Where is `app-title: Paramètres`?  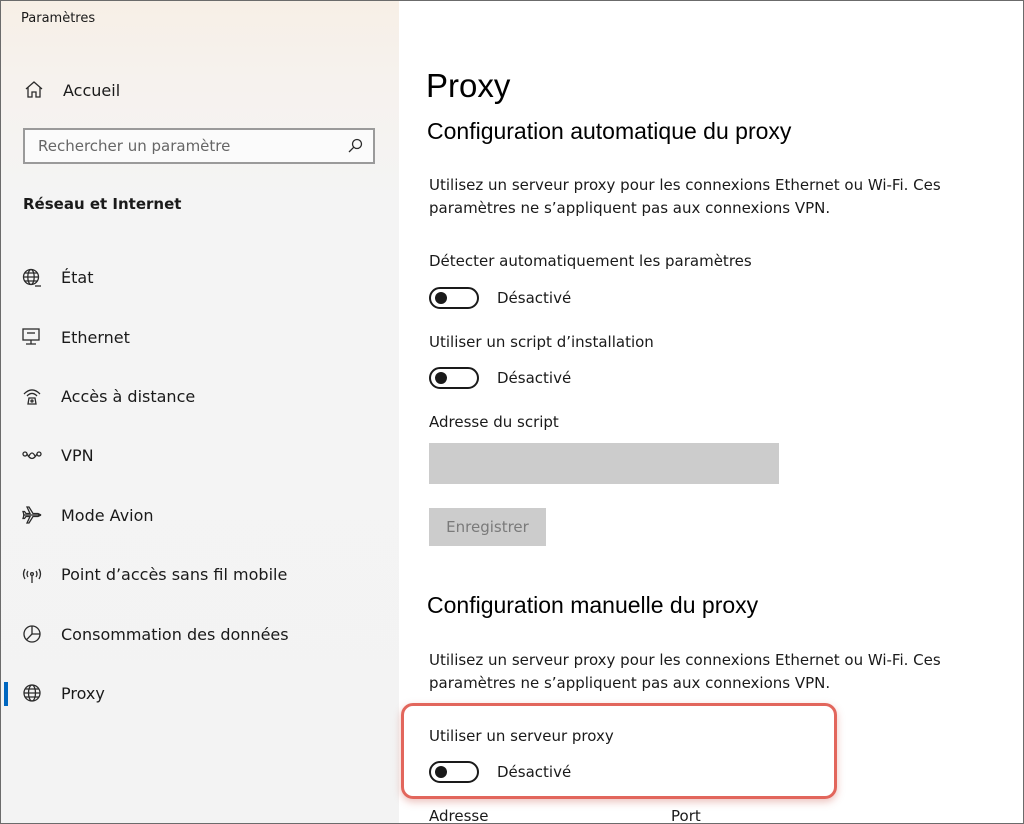
app-title: Paramètres is located at coordinates (58, 18).